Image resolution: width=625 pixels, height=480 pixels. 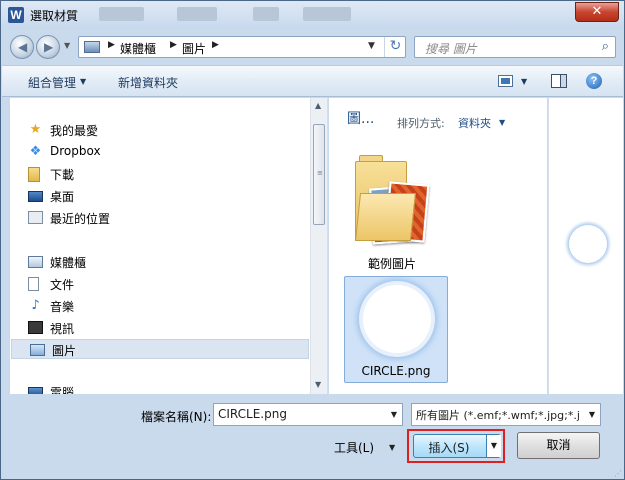 What do you see at coordinates (62, 285) in the screenshot?
I see `sidebar-item-label: 文件` at bounding box center [62, 285].